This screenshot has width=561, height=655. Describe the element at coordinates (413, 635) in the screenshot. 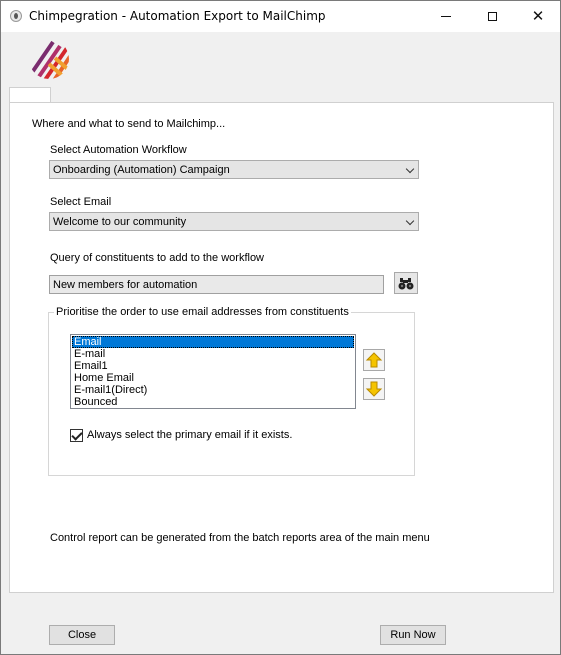

I see `run-now-button: Run Now` at that location.